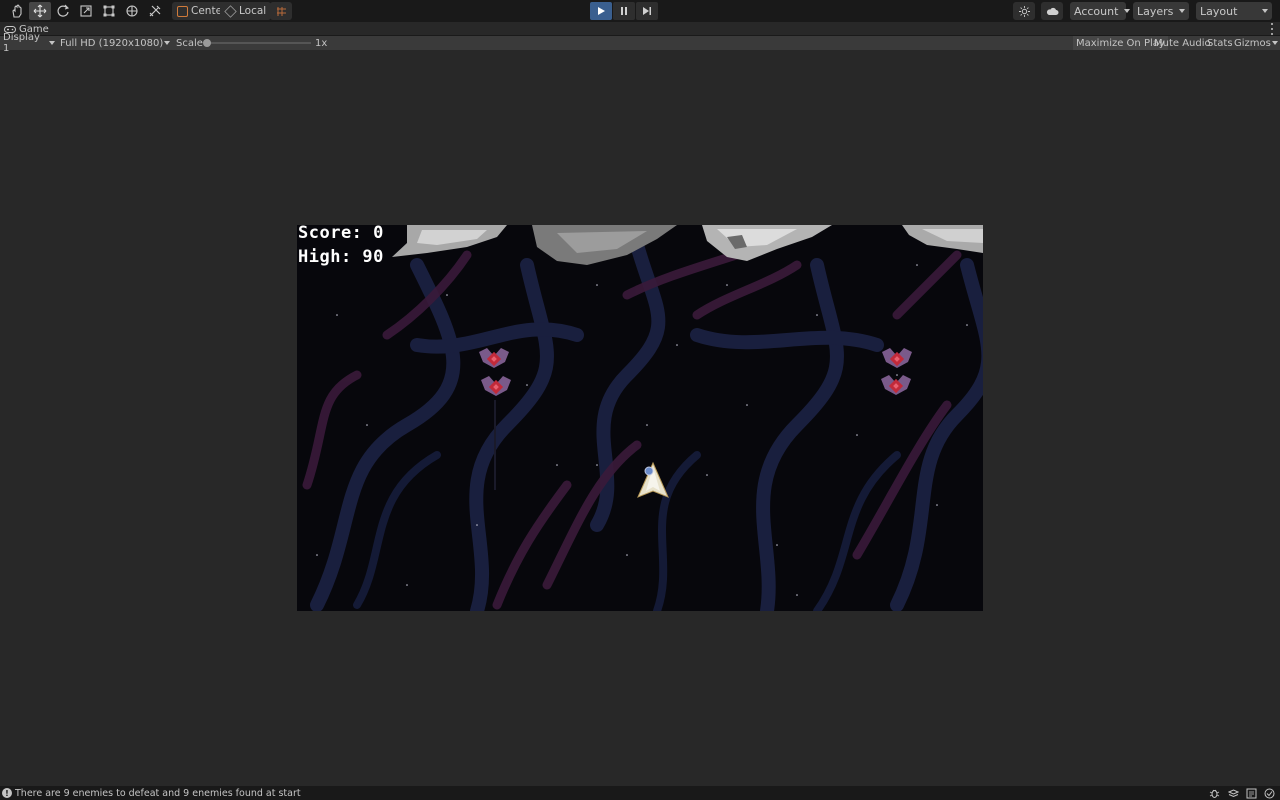 The image size is (1280, 800). Describe the element at coordinates (1220, 43) in the screenshot. I see `stats-toggle: Stats` at that location.